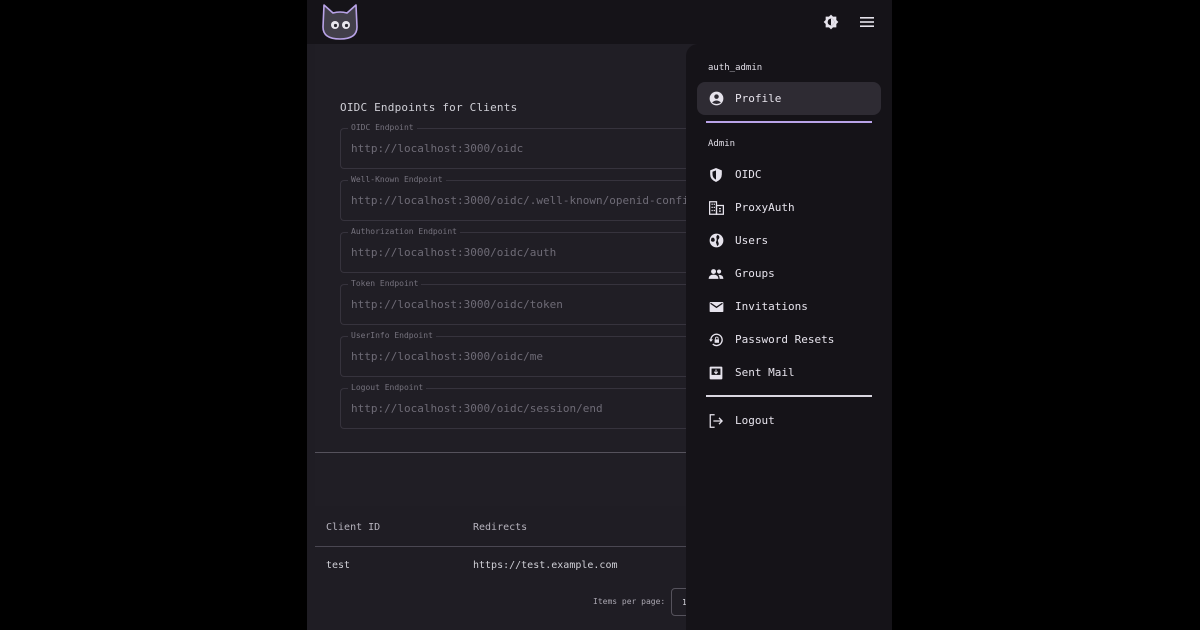  What do you see at coordinates (457, 304) in the screenshot?
I see `field-value: http://localhost:3000/oidc/token` at bounding box center [457, 304].